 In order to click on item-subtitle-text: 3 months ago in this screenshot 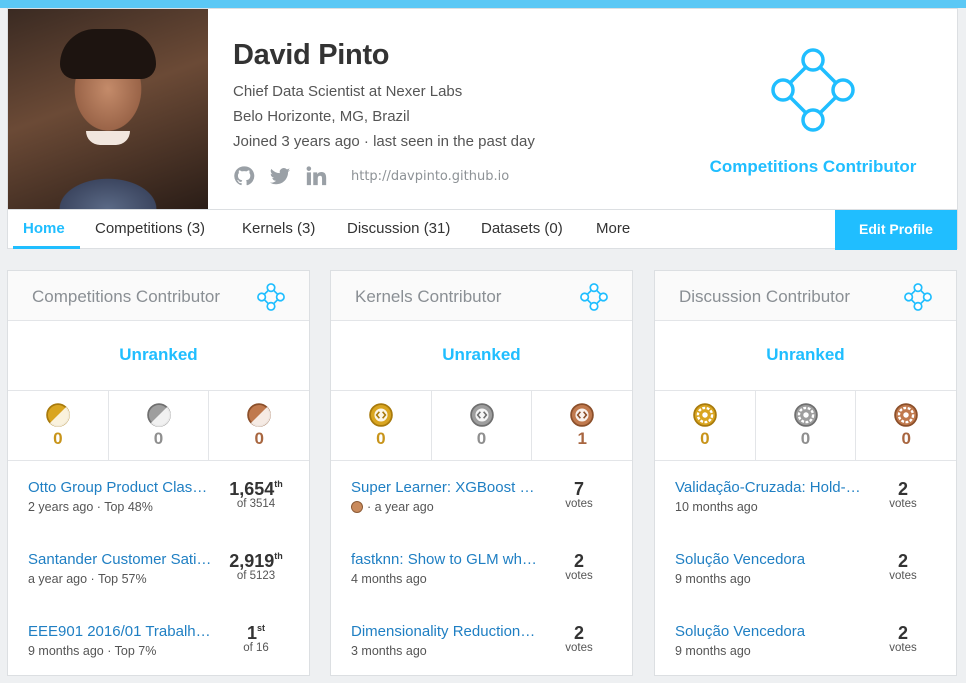, I will do `click(389, 651)`.